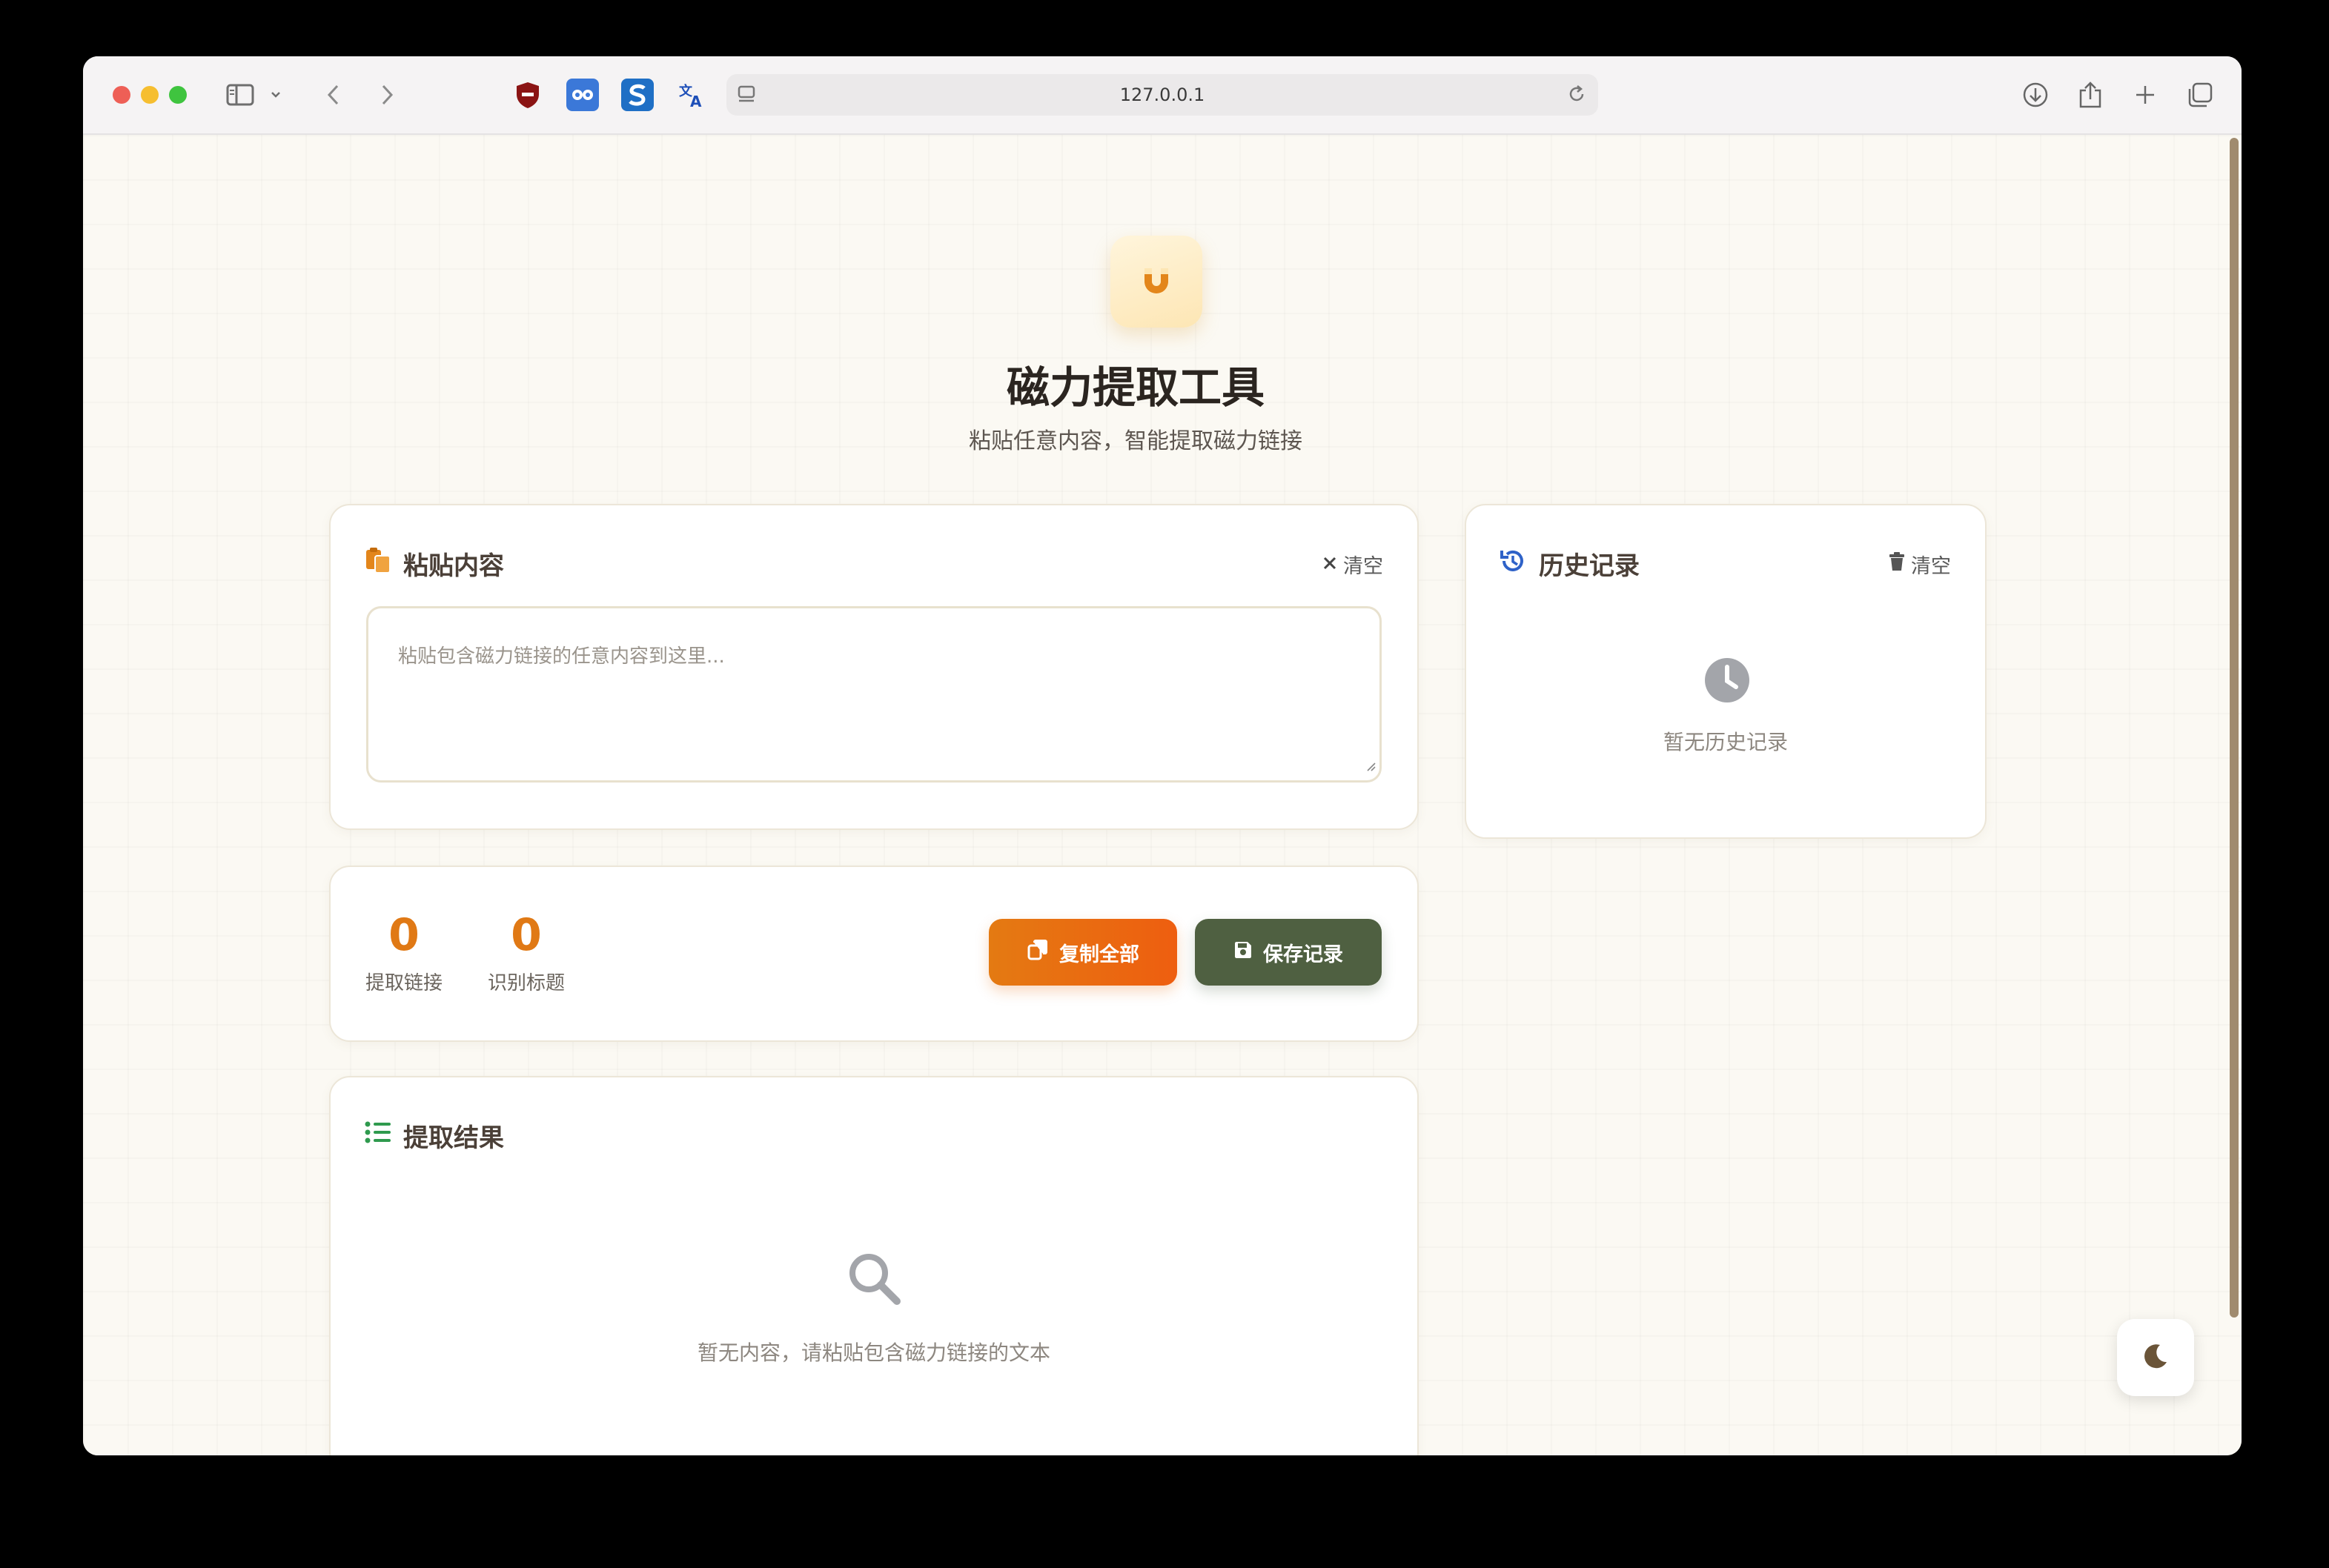 The width and height of the screenshot is (2329, 1568). I want to click on forward-icon, so click(387, 95).